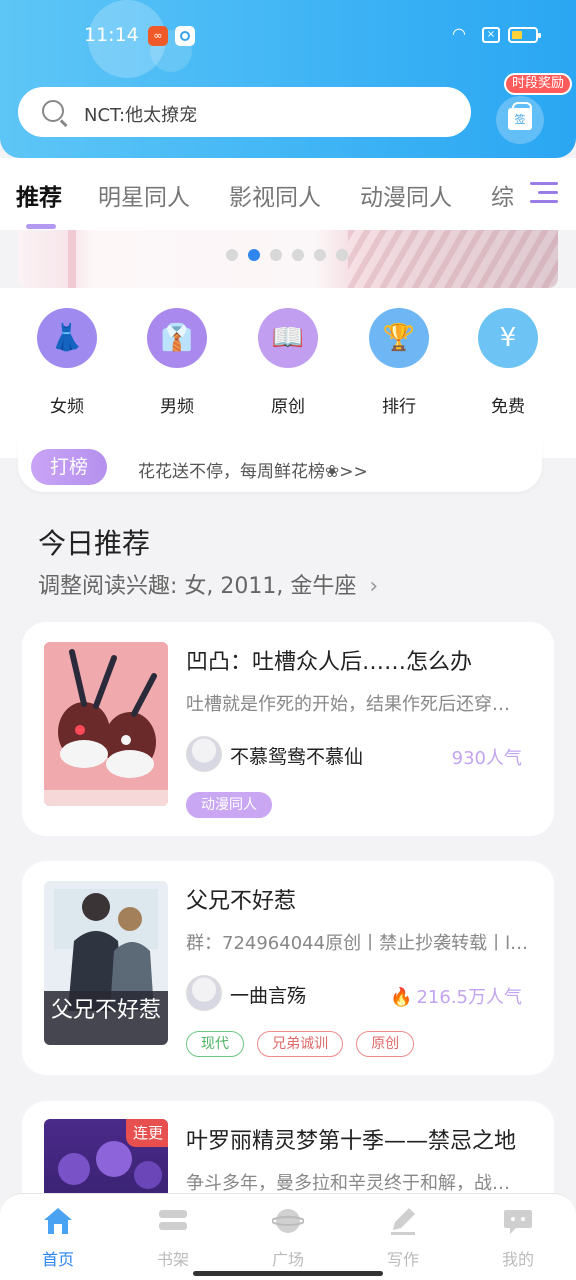 The width and height of the screenshot is (576, 1280). What do you see at coordinates (402, 1259) in the screenshot?
I see `nav-label: 写作` at bounding box center [402, 1259].